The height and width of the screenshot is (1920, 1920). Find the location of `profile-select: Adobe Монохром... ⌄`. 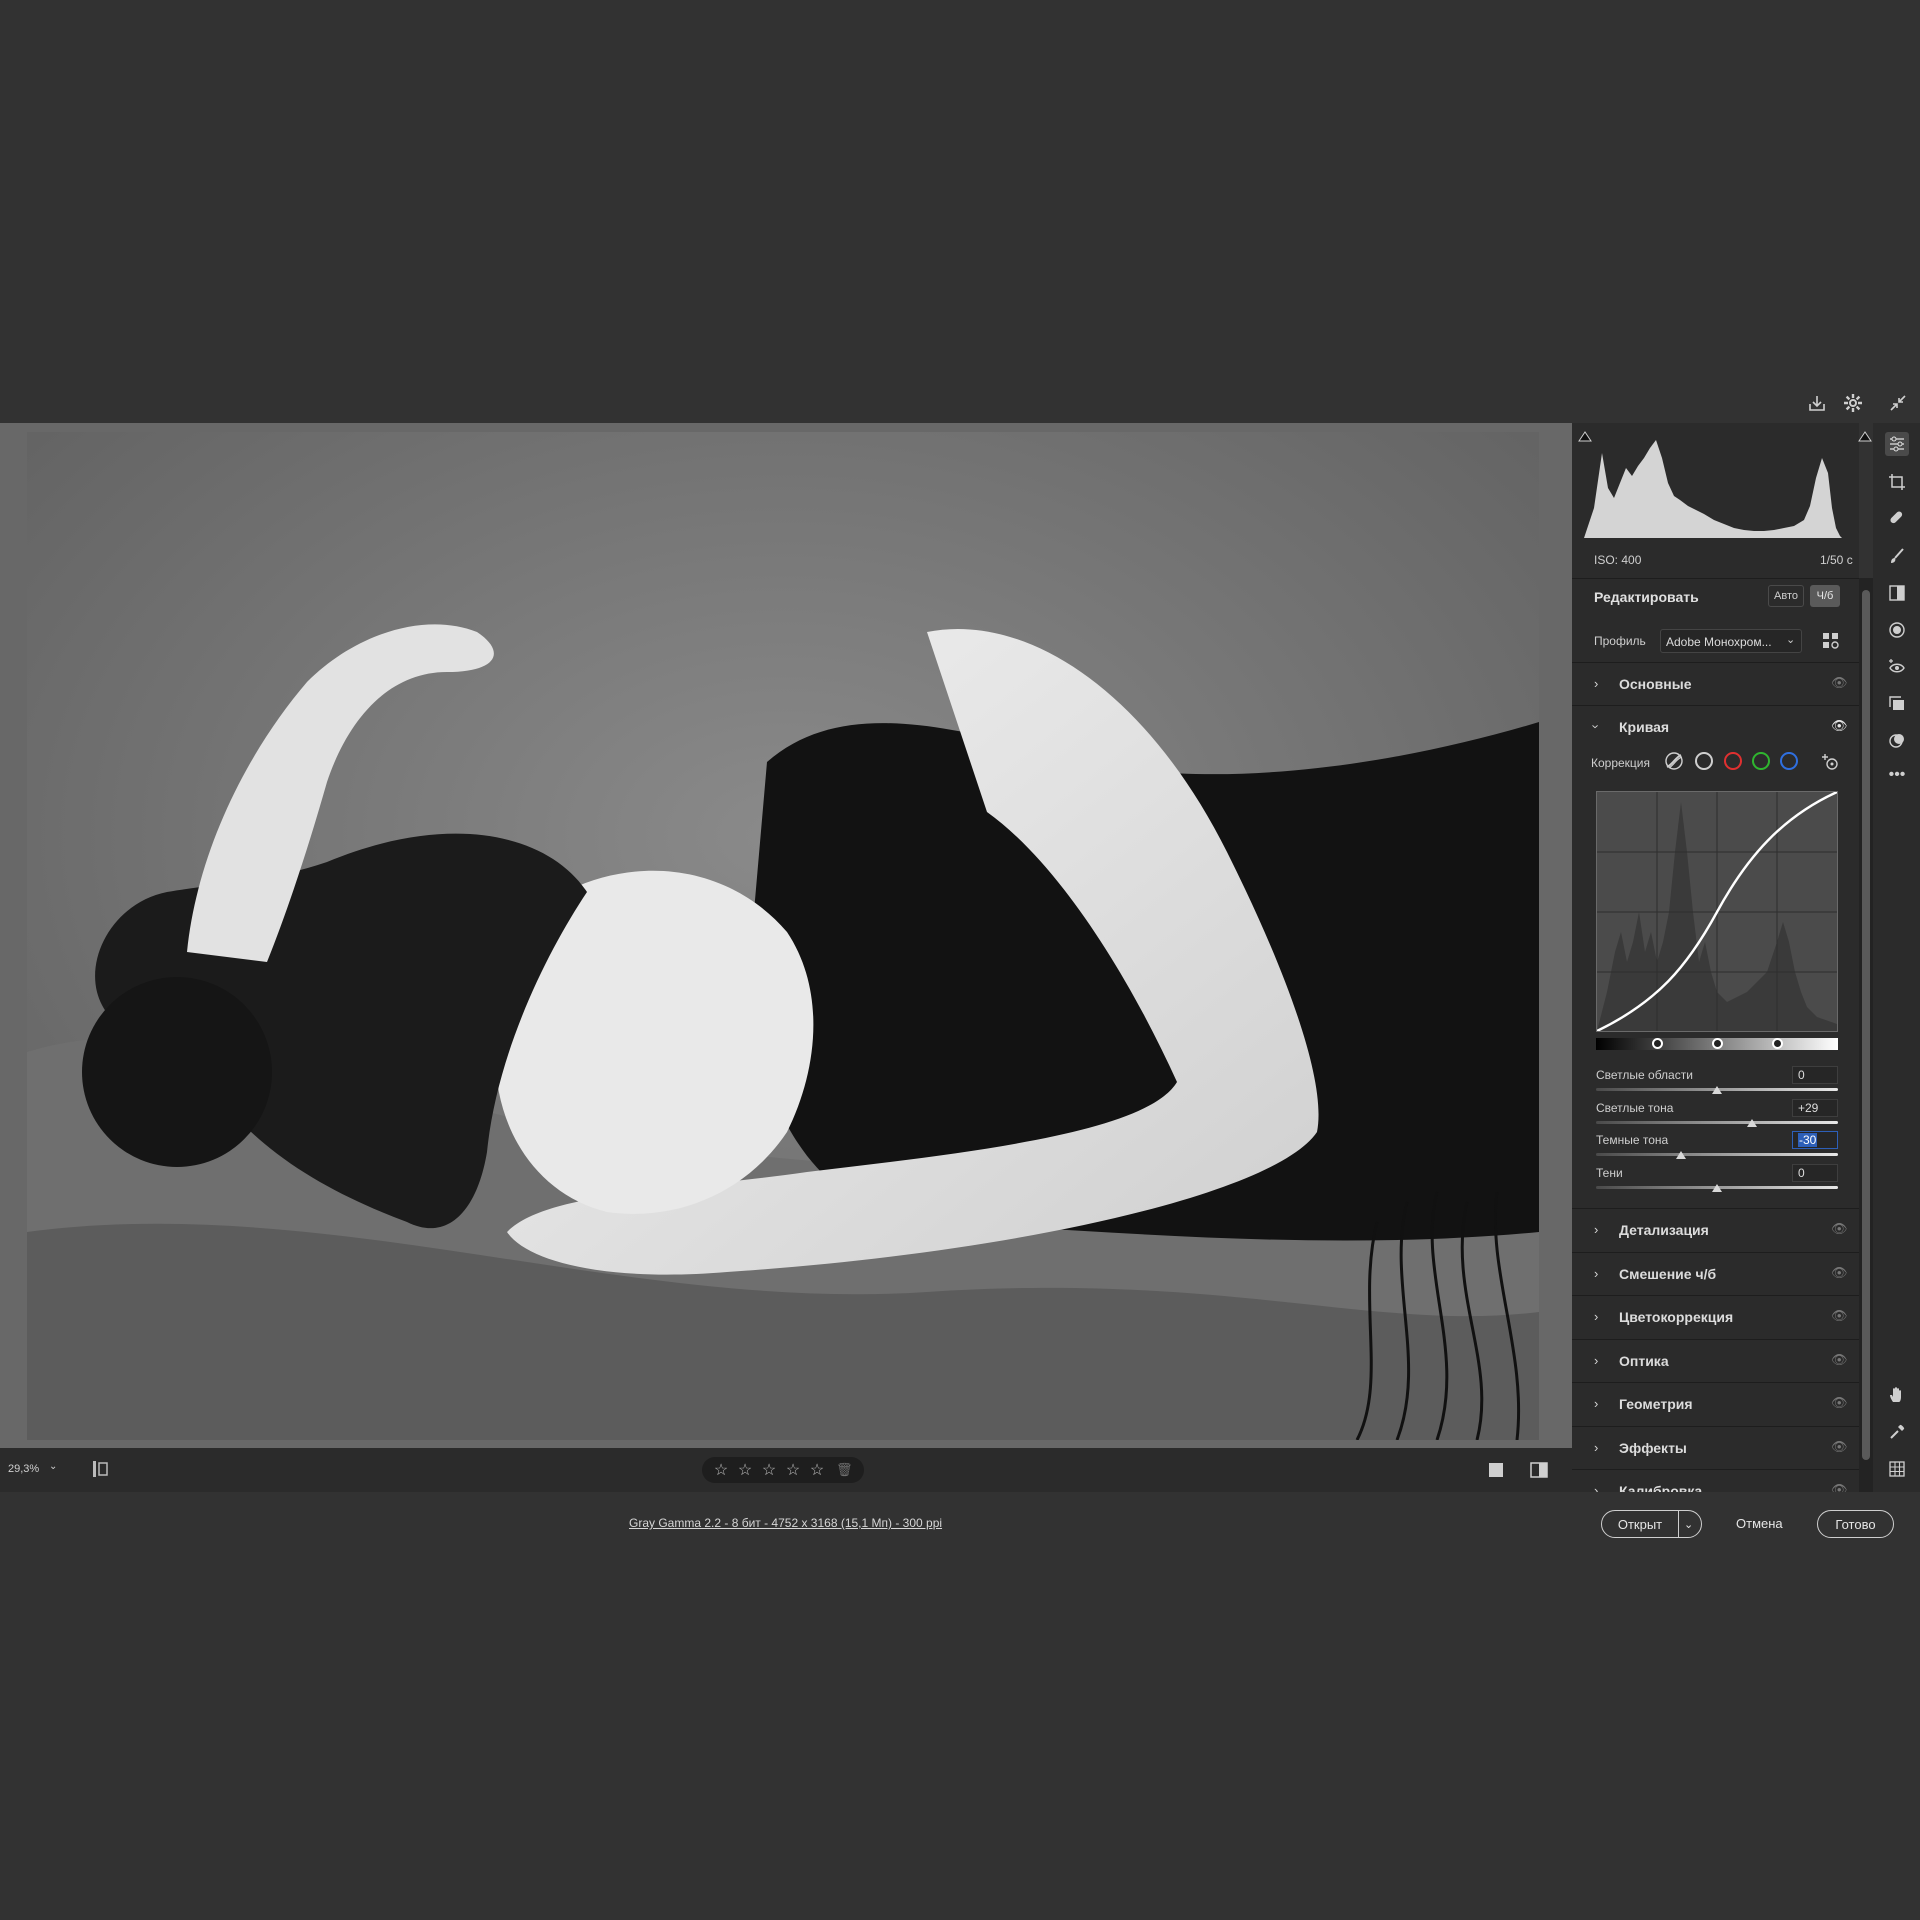

profile-select: Adobe Монохром... ⌄ is located at coordinates (1731, 641).